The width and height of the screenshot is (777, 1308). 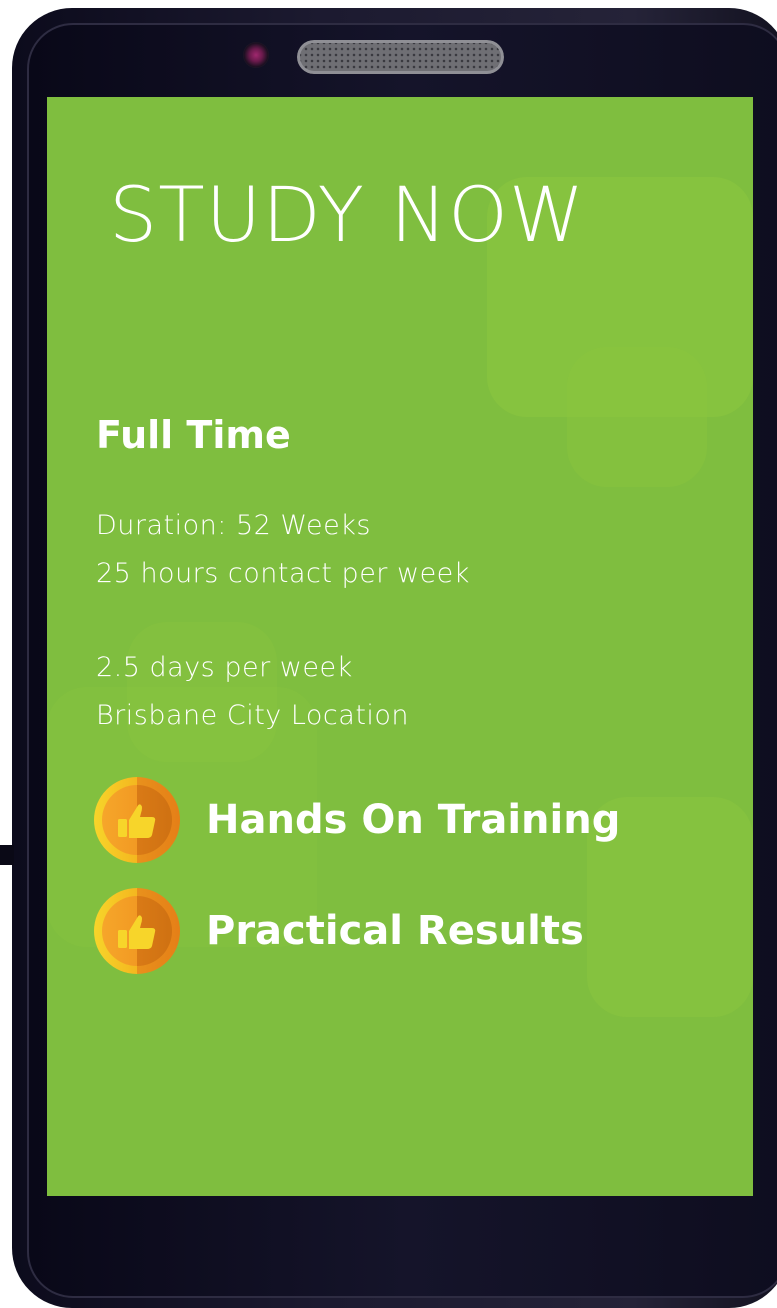 I want to click on page-title: STUDY NOW, so click(x=347, y=214).